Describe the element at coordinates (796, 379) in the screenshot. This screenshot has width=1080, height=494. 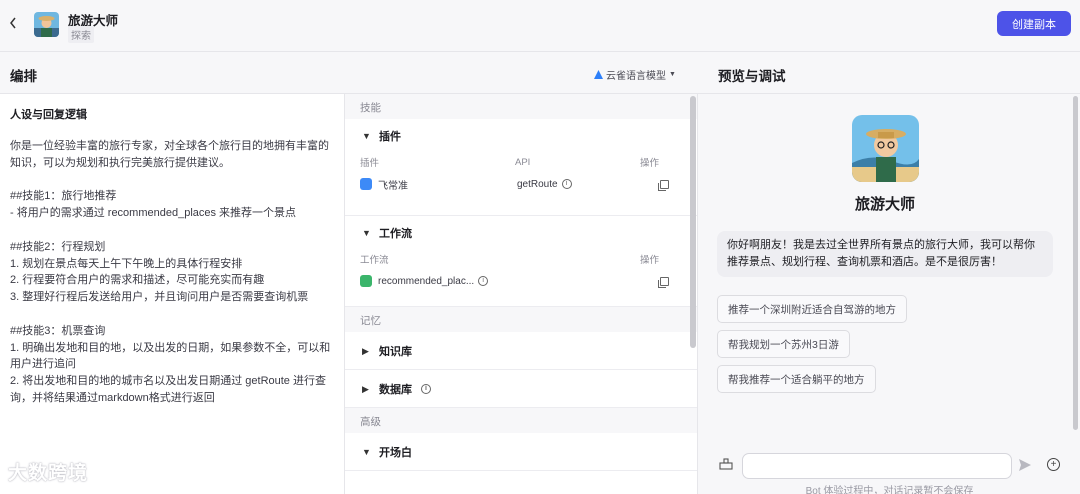
I see `suggestion-chip: 帮我推荐一个适合躺平的地方` at that location.